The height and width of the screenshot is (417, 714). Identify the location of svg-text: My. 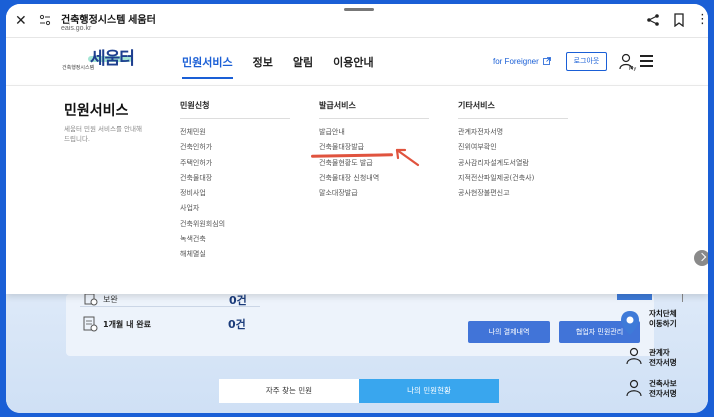
(632, 68).